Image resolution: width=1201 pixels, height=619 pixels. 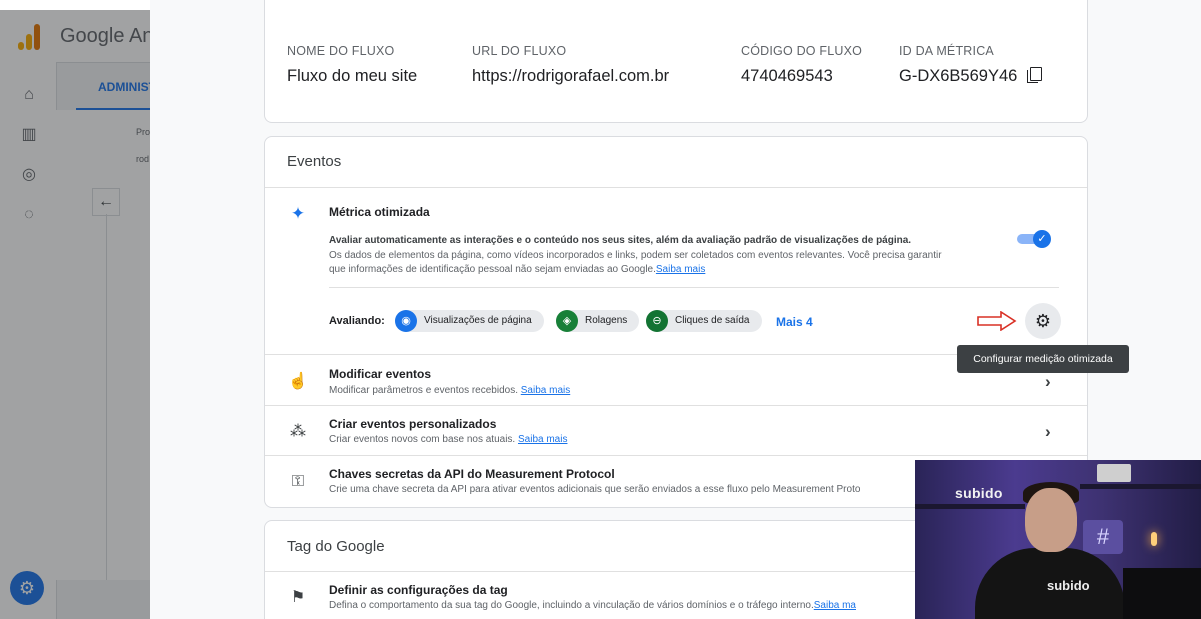 I want to click on measurement-id-label: ID DA MÉTRICA, so click(x=946, y=51).